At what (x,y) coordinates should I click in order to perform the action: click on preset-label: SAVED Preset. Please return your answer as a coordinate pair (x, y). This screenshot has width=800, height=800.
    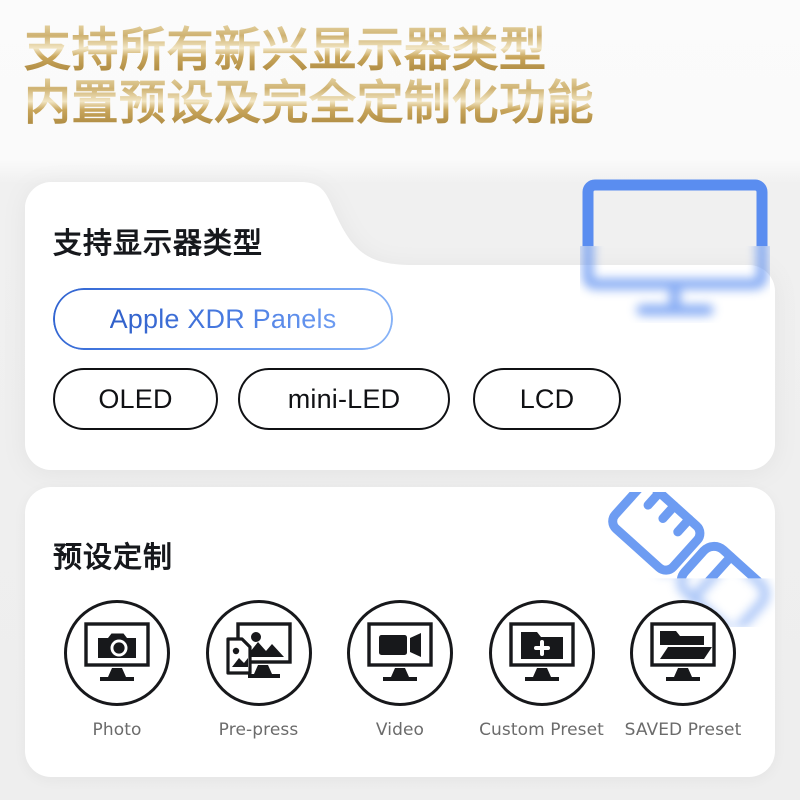
    Looking at the image, I should click on (683, 730).